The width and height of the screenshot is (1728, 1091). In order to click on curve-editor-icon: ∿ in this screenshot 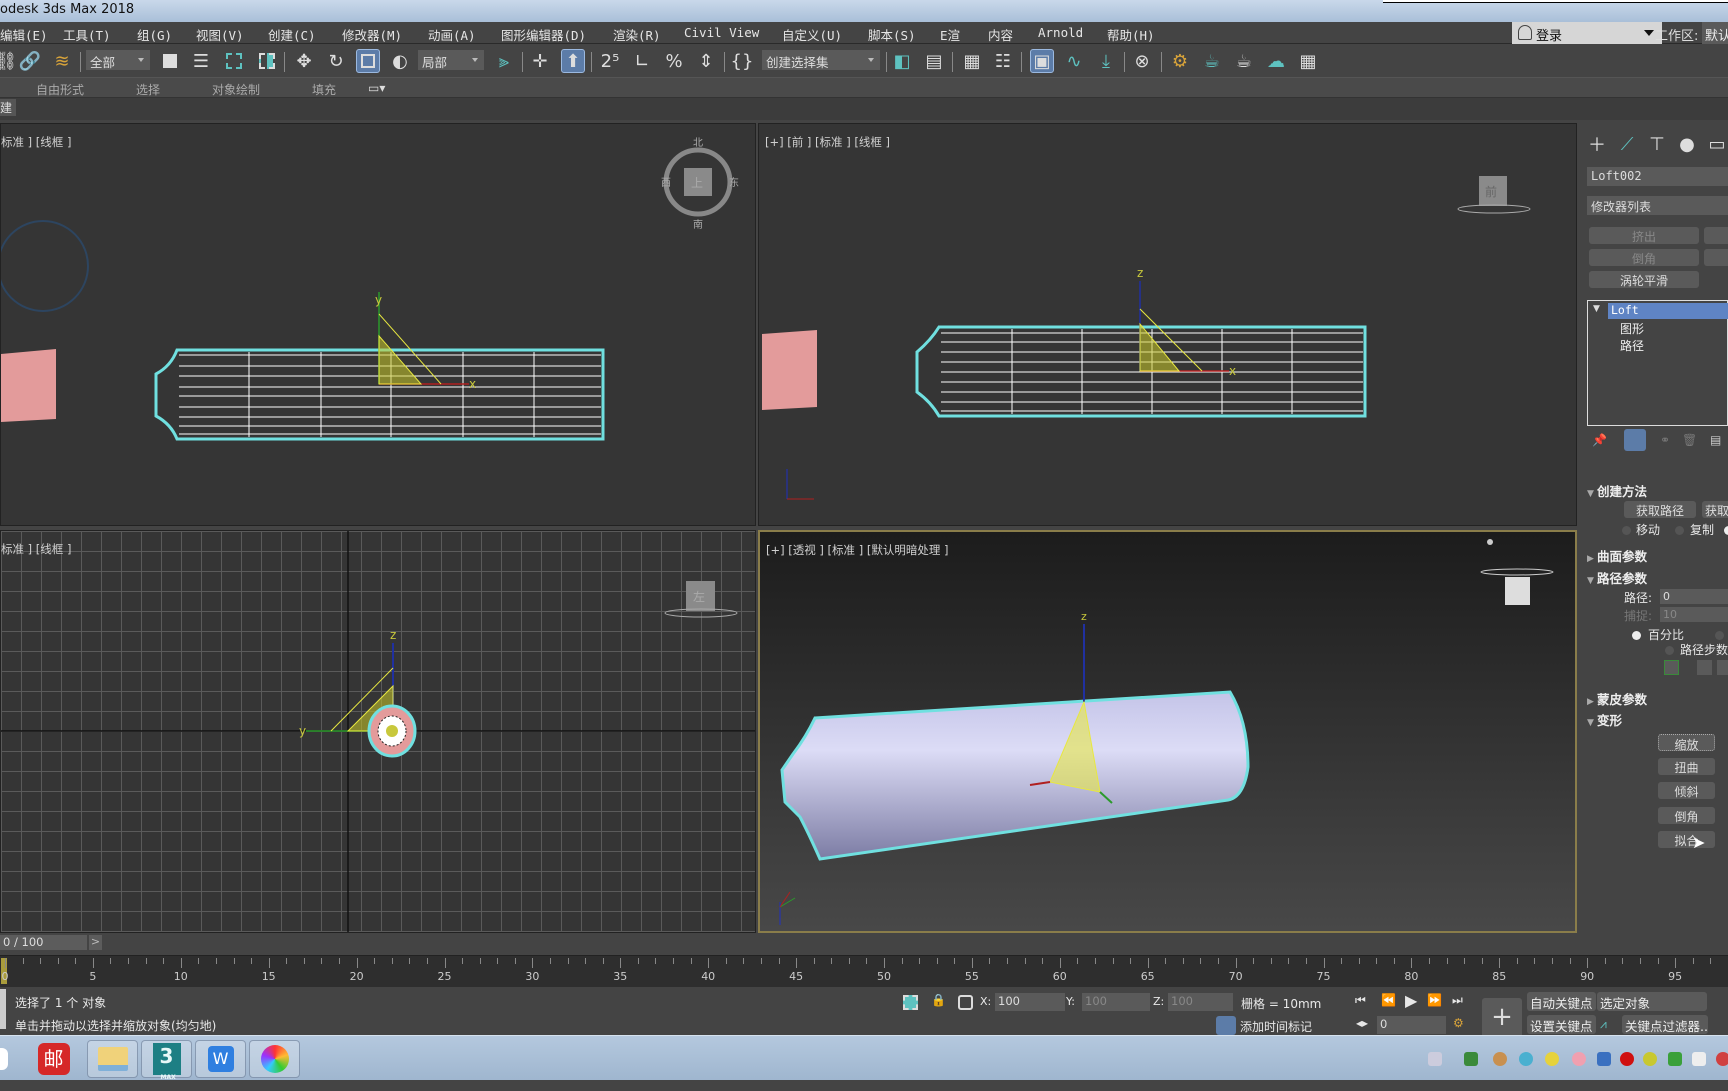, I will do `click(1074, 61)`.